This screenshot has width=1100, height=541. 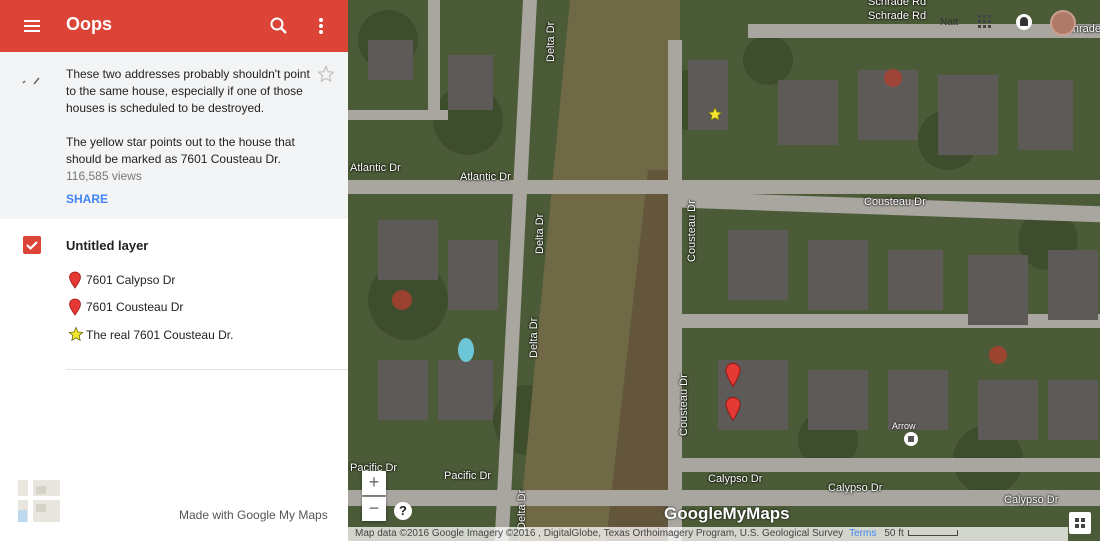 What do you see at coordinates (89, 24) in the screenshot?
I see `map-title: Oops` at bounding box center [89, 24].